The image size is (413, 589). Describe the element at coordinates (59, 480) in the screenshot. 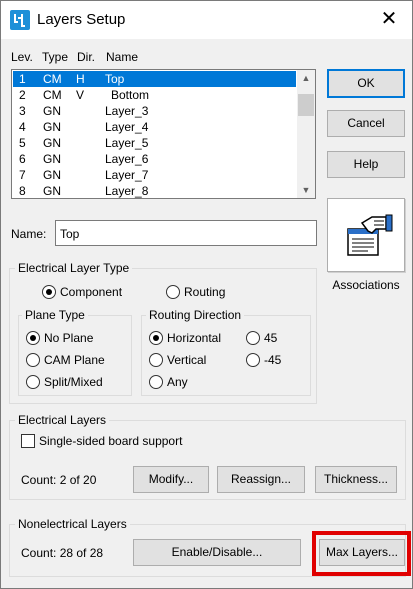

I see `electrical-count: Count: 2 of 20` at that location.